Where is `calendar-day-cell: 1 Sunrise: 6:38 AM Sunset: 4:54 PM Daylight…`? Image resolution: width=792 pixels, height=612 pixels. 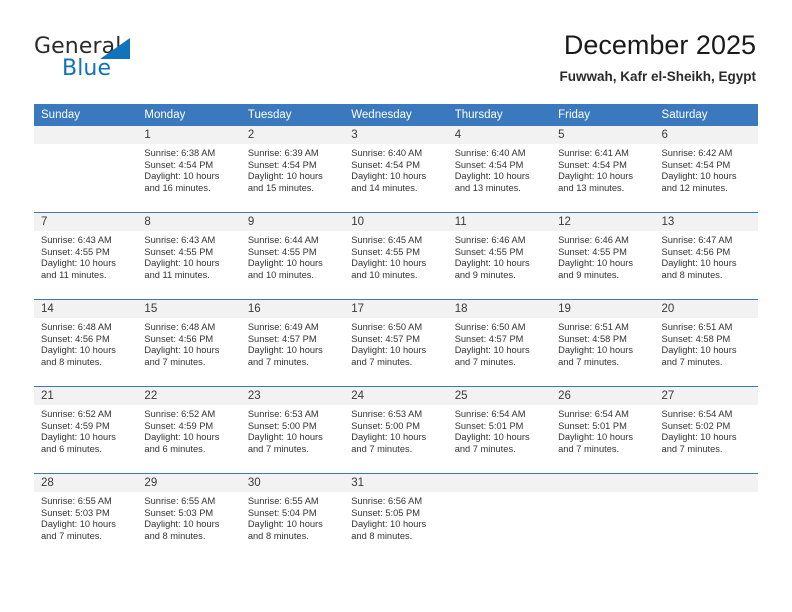 calendar-day-cell: 1 Sunrise: 6:38 AM Sunset: 4:54 PM Daylight… is located at coordinates (189, 169).